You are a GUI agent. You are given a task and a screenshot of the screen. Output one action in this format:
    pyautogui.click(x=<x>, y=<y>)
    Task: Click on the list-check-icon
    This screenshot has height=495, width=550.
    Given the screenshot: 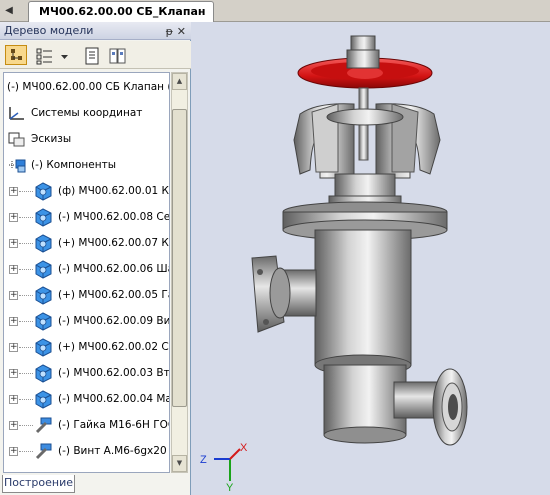 What is the action you would take?
    pyautogui.click(x=44, y=56)
    